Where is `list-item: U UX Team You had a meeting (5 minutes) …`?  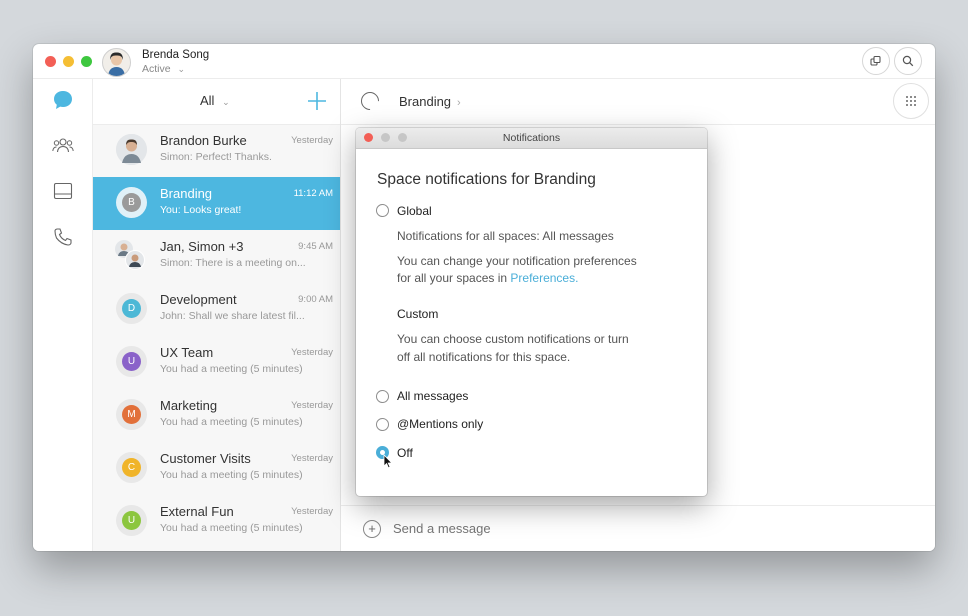 list-item: U UX Team You had a meeting (5 minutes) … is located at coordinates (216, 362).